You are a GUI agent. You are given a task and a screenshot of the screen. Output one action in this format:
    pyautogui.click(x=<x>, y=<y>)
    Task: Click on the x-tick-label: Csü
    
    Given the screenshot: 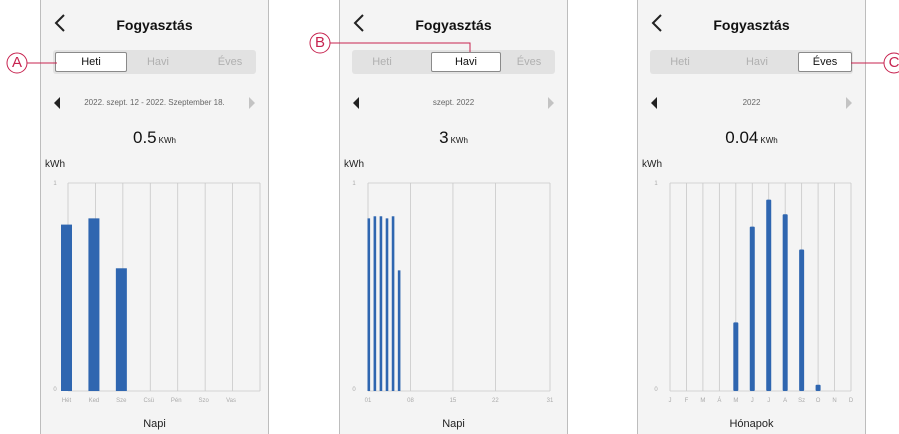 What is the action you would take?
    pyautogui.click(x=148, y=401)
    